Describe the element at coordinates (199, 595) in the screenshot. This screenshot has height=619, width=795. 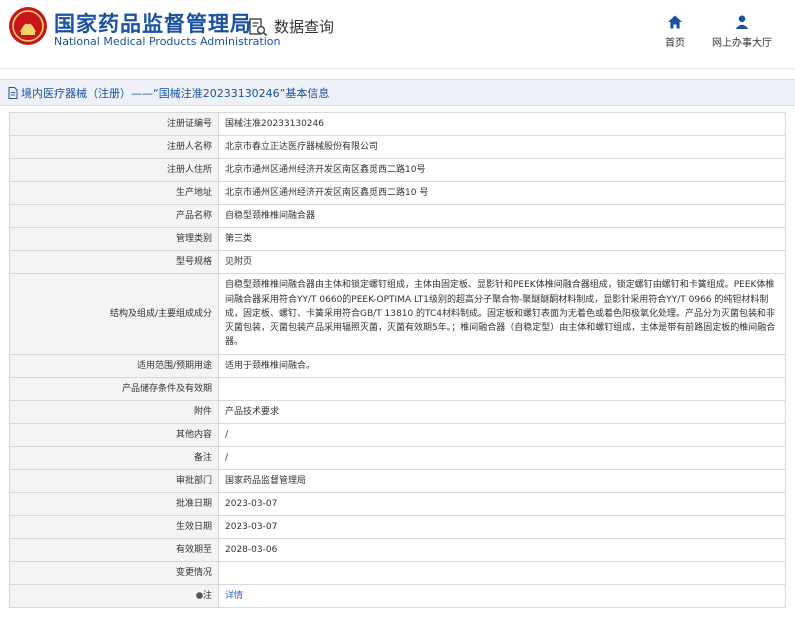
I see `info-icon` at that location.